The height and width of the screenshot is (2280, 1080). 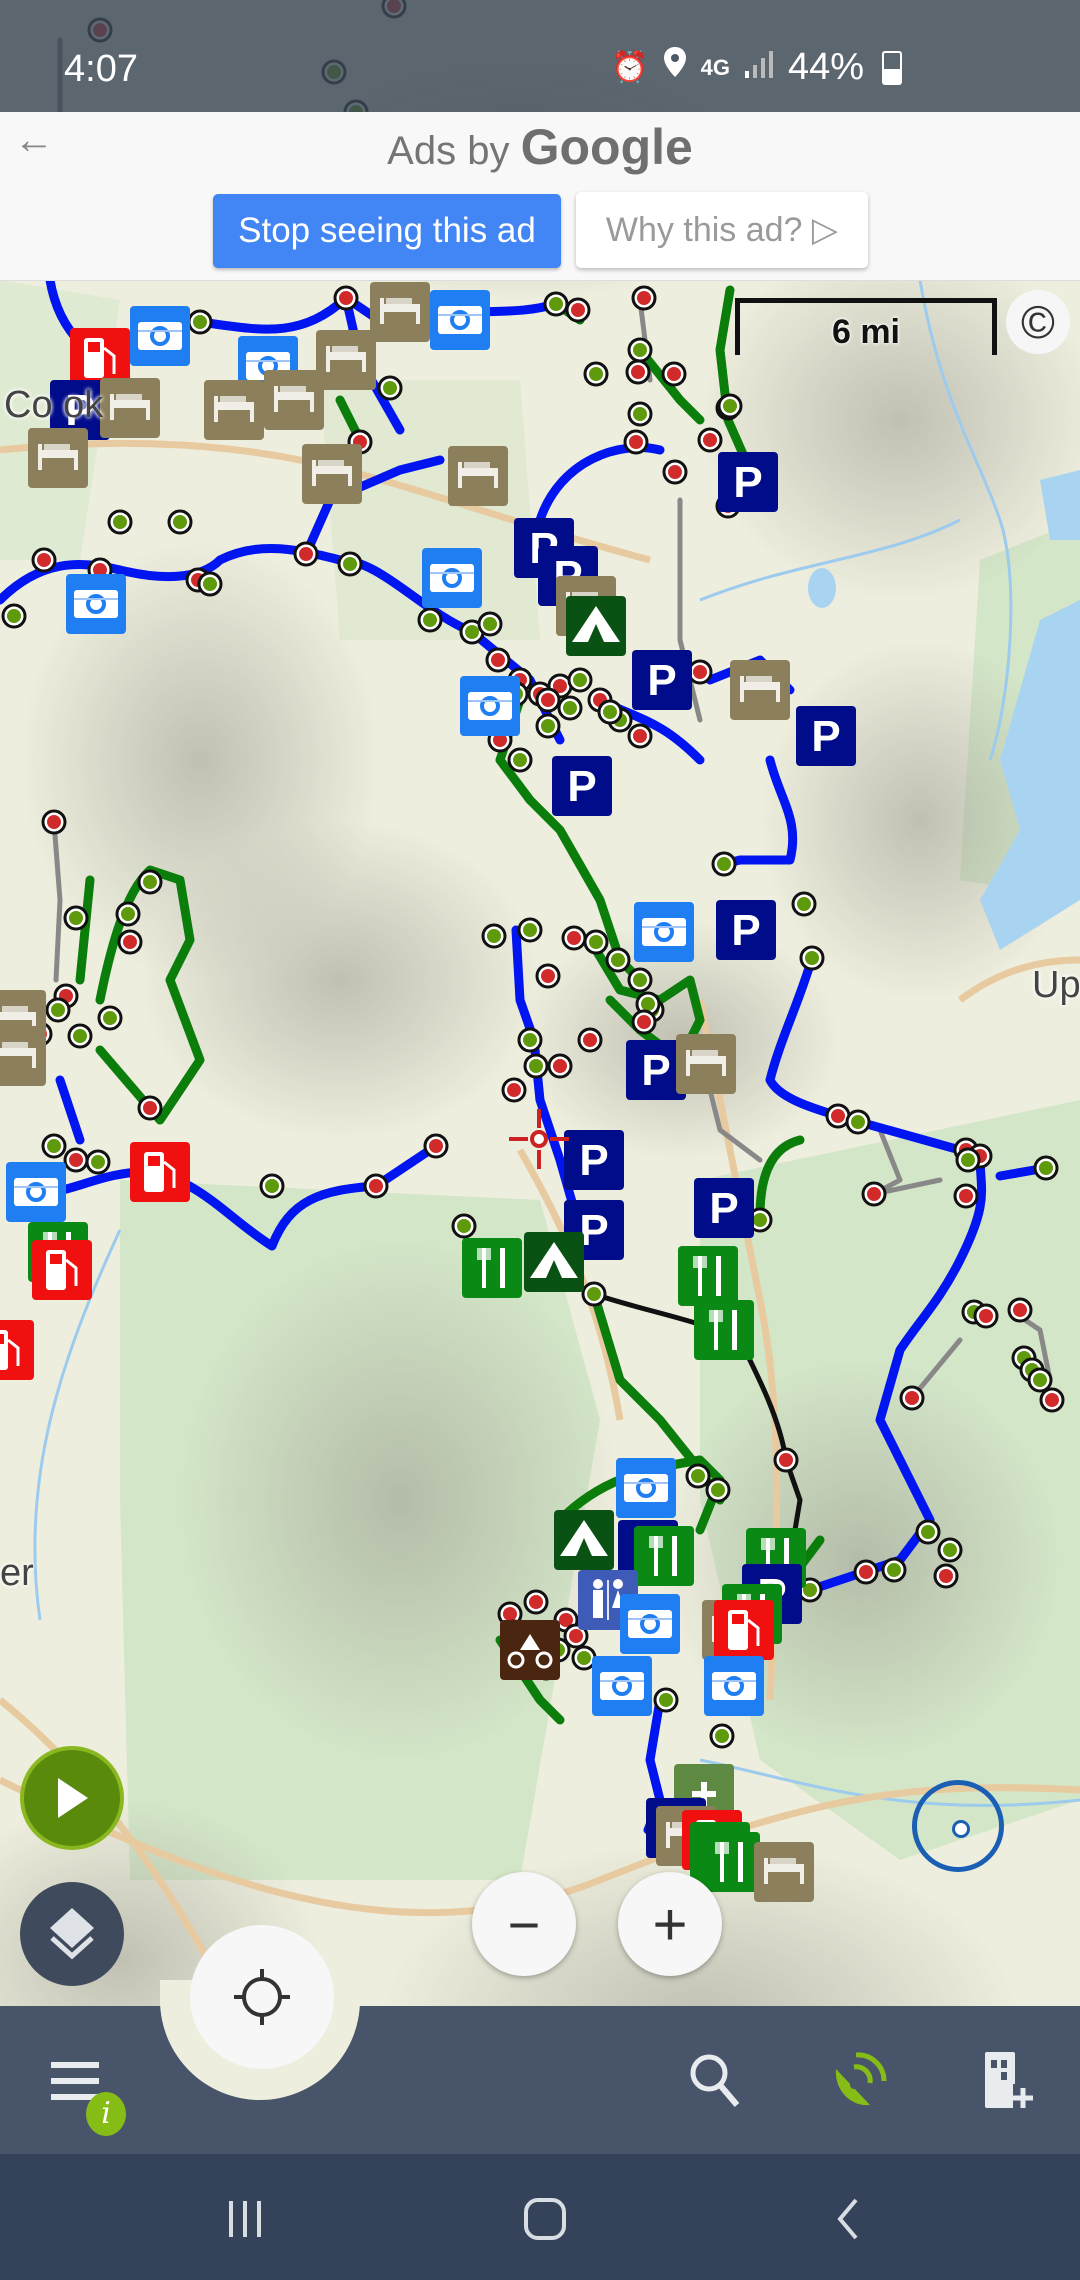 I want to click on locate-me-button, so click(x=262, y=1997).